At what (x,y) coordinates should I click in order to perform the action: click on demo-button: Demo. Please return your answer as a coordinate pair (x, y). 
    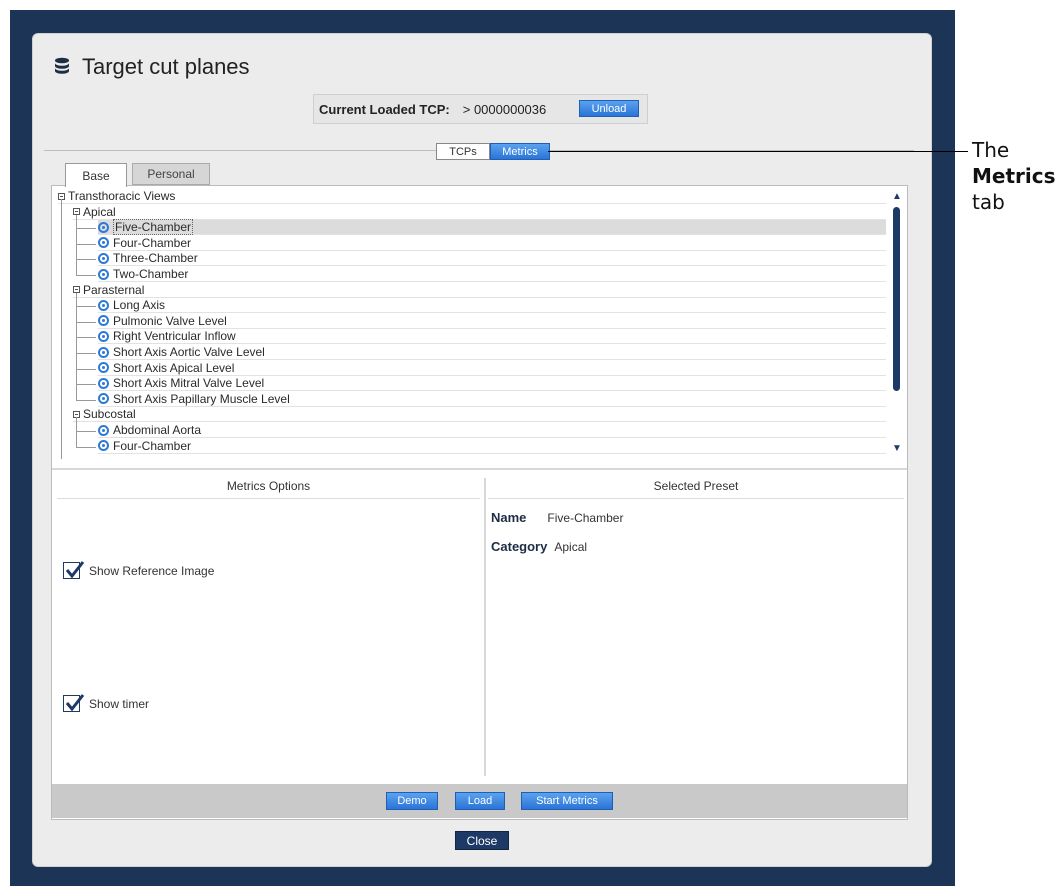
    Looking at the image, I should click on (412, 801).